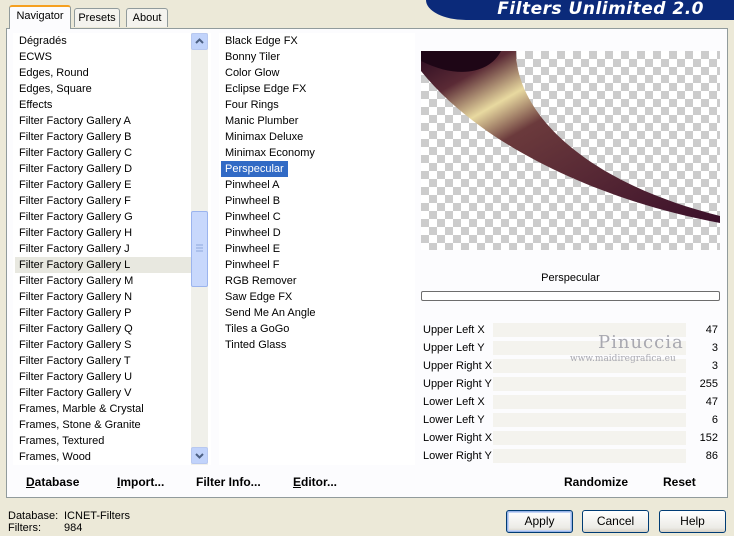  What do you see at coordinates (715, 420) in the screenshot?
I see `parameter-value: 6` at bounding box center [715, 420].